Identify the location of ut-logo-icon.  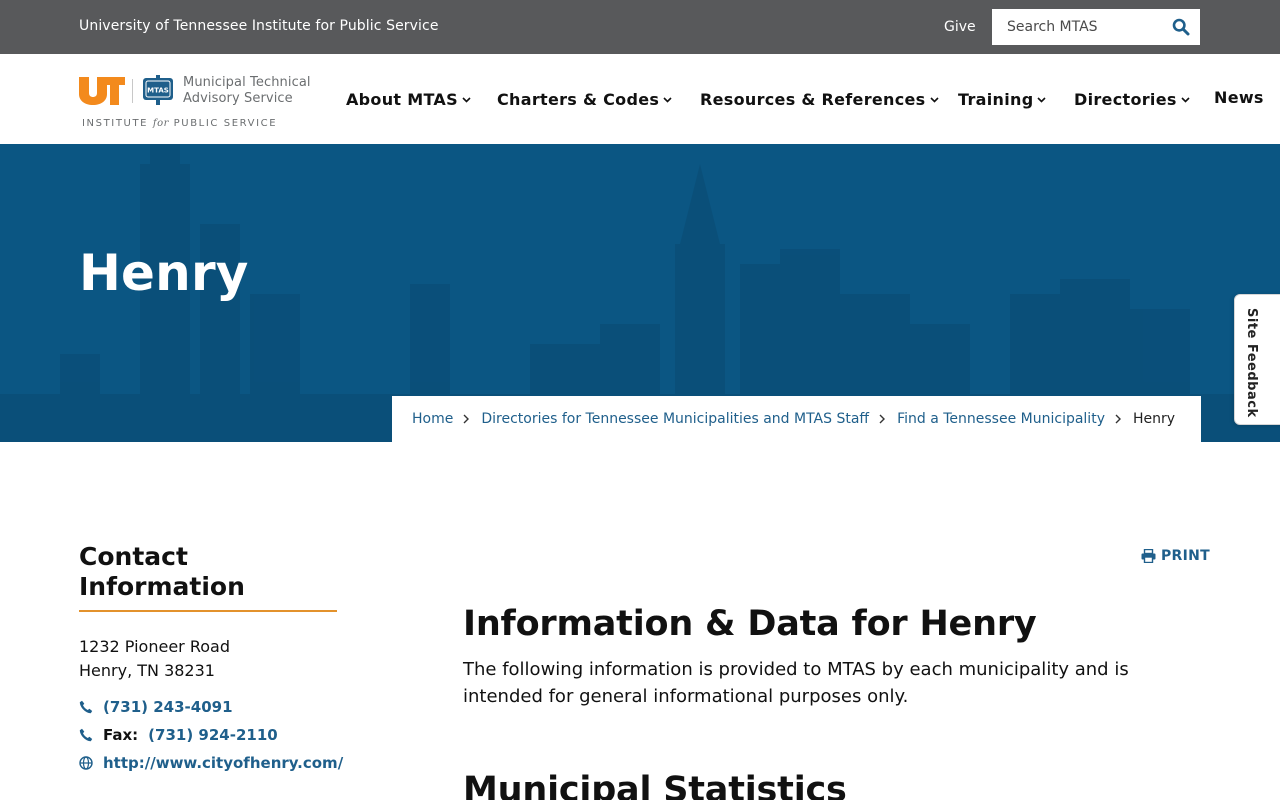
(102, 91).